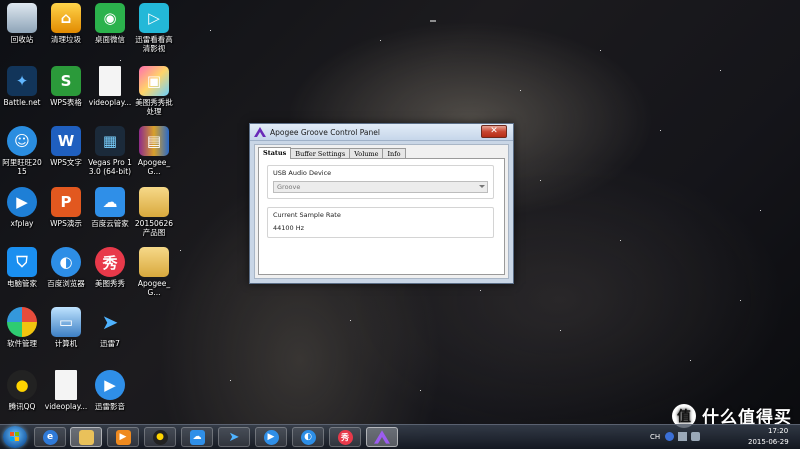 Image resolution: width=800 pixels, height=449 pixels. Describe the element at coordinates (50, 437) in the screenshot. I see `taskbar-ie: e` at that location.